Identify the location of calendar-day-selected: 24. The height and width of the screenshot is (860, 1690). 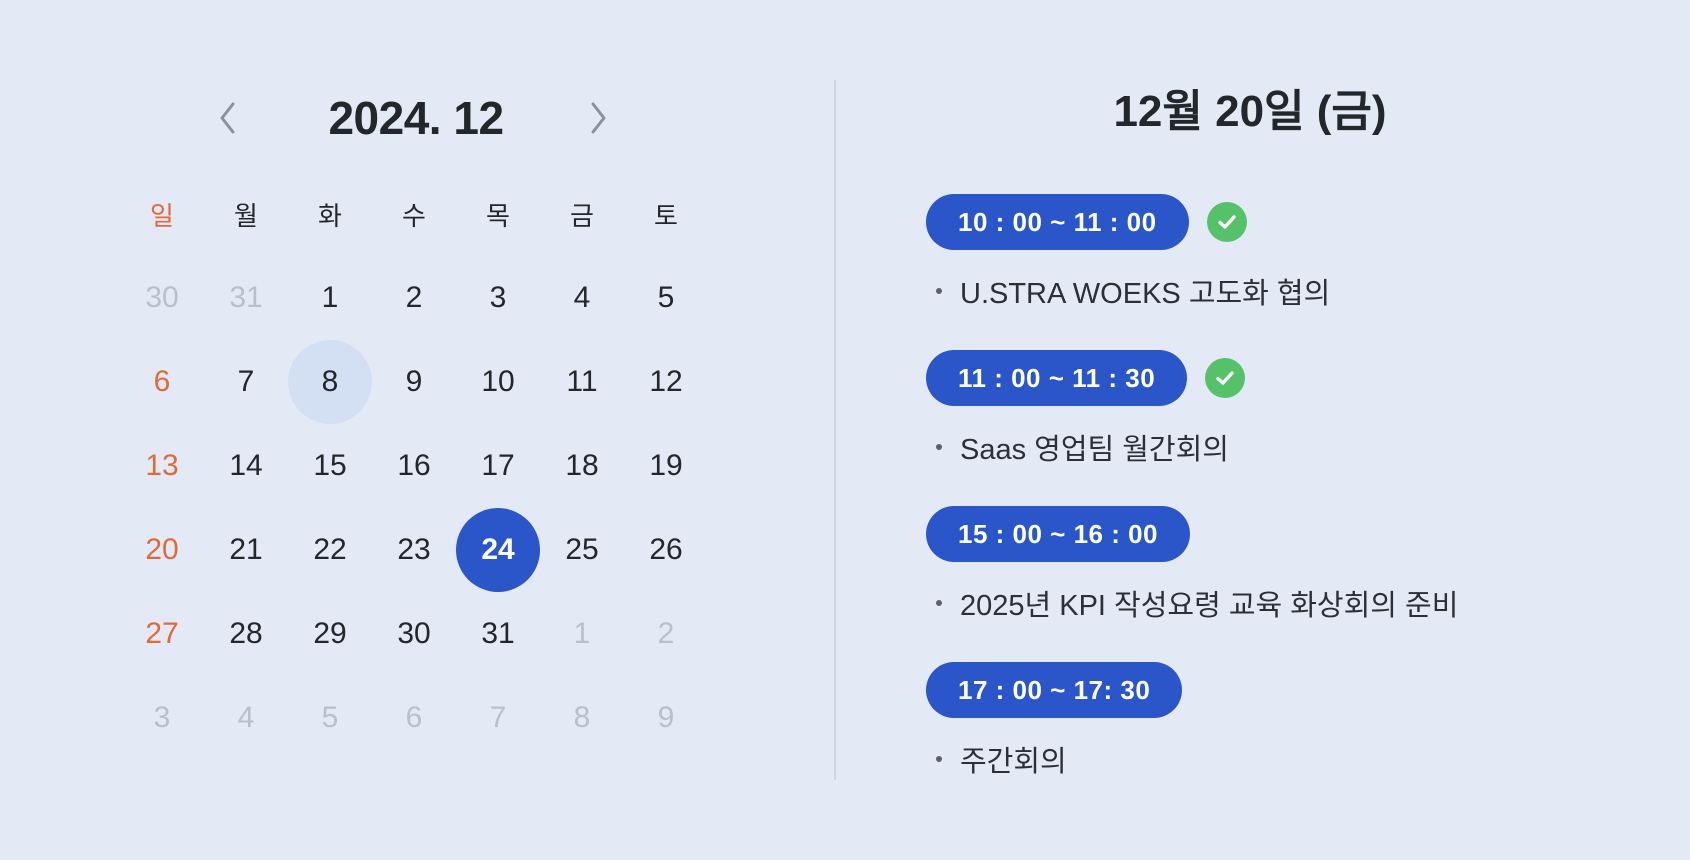
(498, 550).